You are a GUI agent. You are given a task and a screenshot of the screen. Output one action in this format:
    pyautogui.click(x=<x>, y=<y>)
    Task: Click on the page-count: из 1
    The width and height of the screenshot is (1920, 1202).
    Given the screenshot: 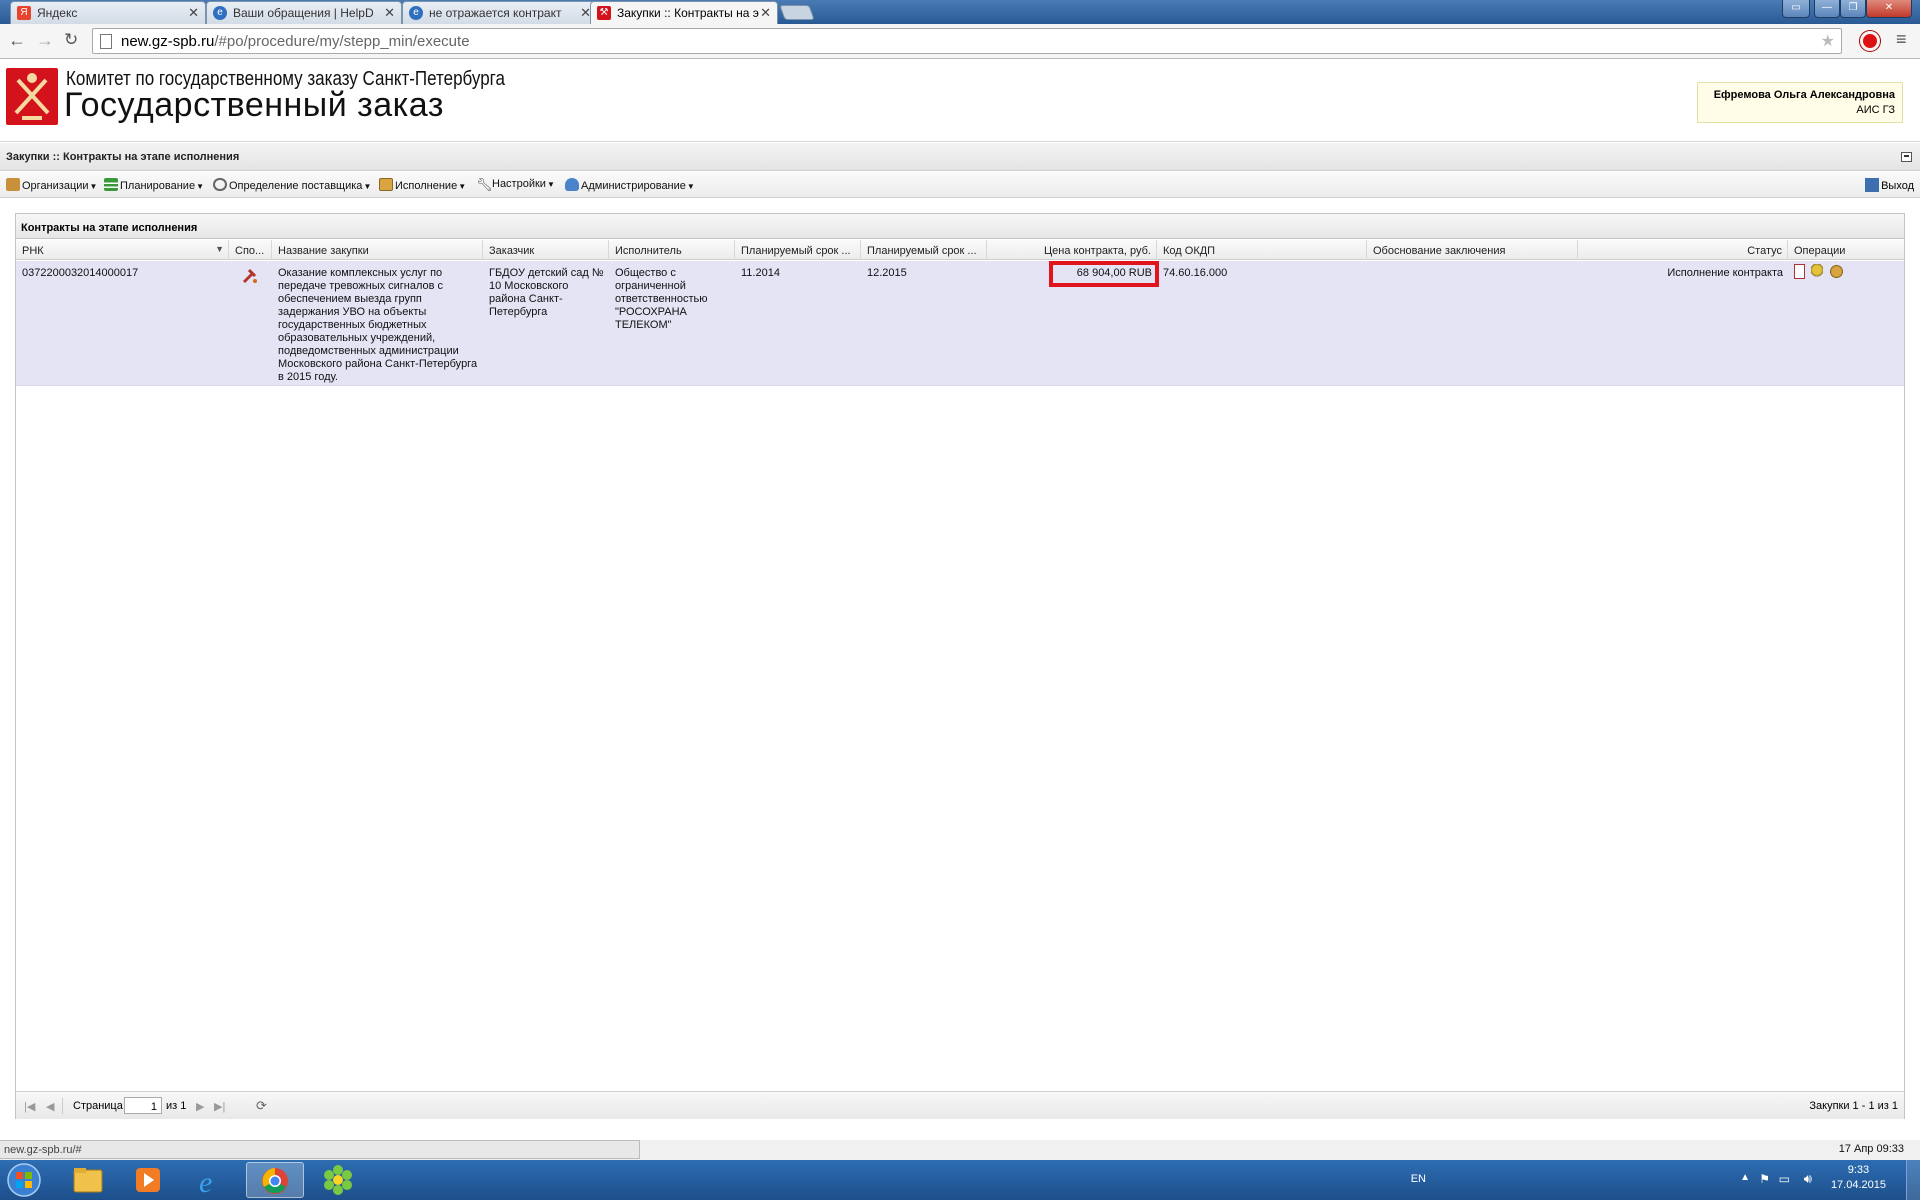 What is the action you would take?
    pyautogui.click(x=176, y=1106)
    